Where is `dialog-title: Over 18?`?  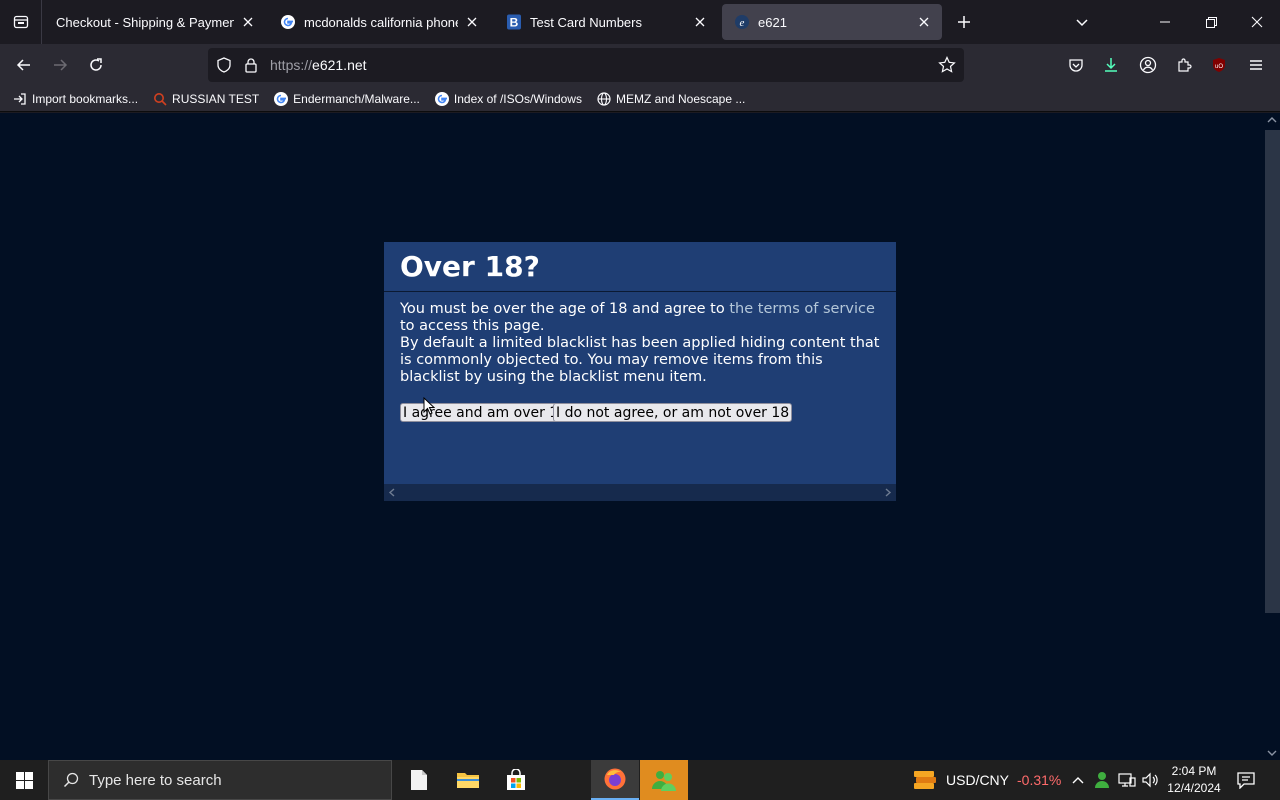
dialog-title: Over 18? is located at coordinates (470, 266).